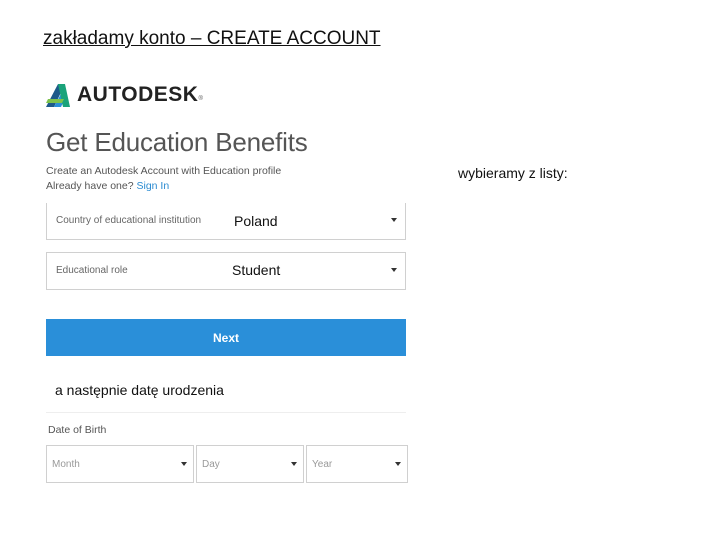 Image resolution: width=720 pixels, height=540 pixels. What do you see at coordinates (153, 186) in the screenshot?
I see `sign-in-link: Sign In` at bounding box center [153, 186].